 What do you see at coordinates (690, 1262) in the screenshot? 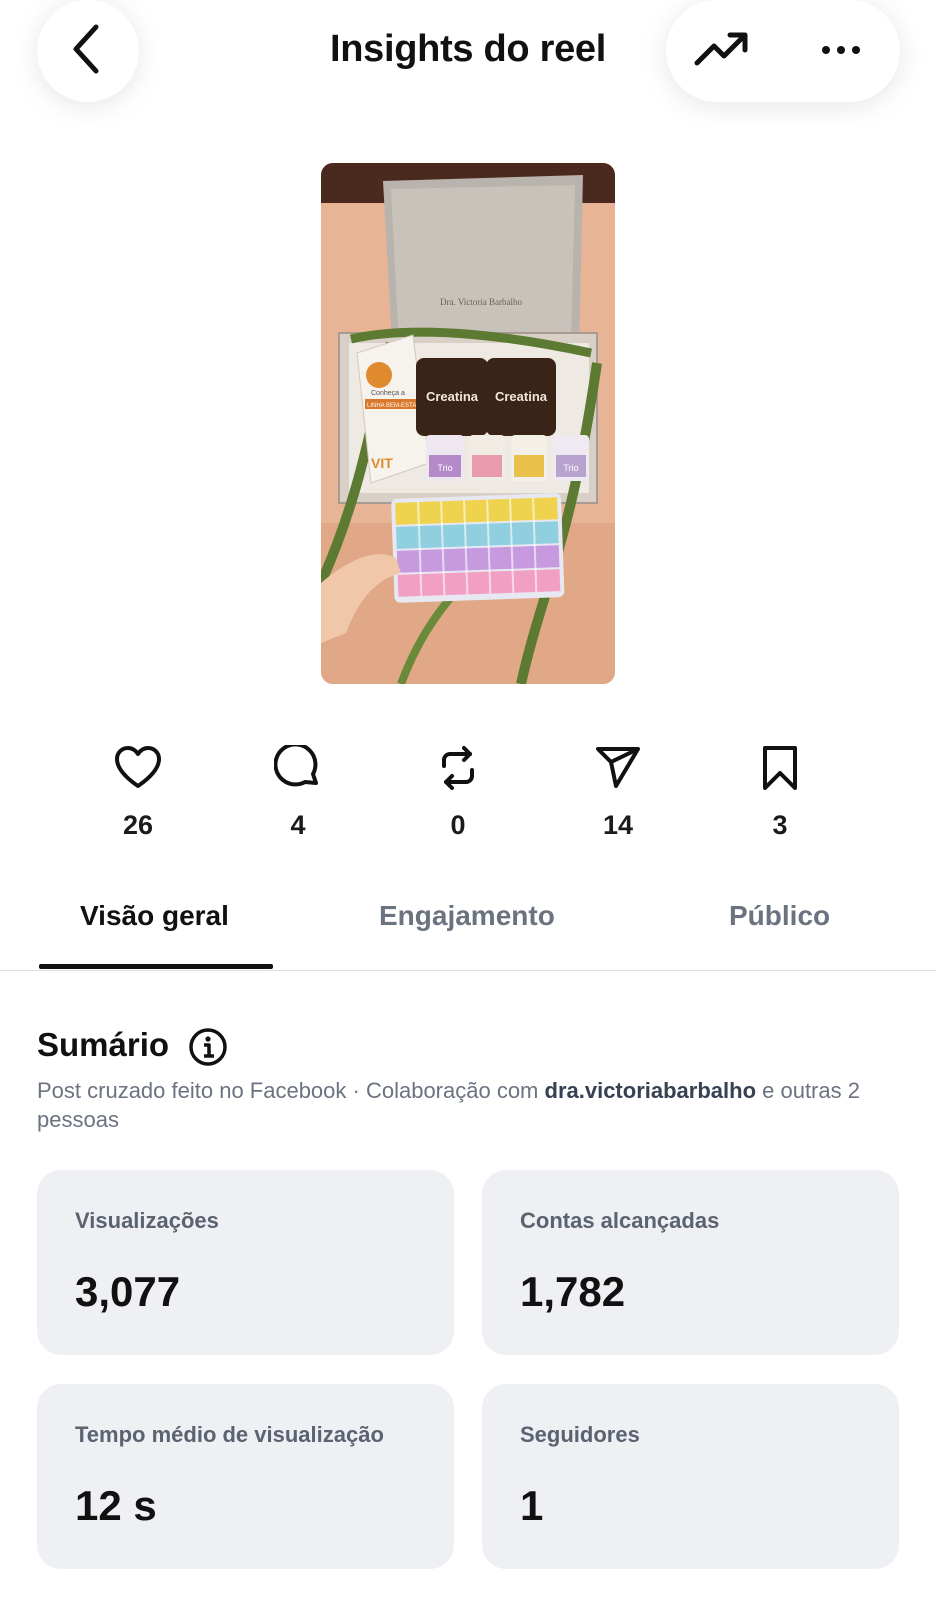
I see `metric-card-reach: Contas alcançadas 1,782` at bounding box center [690, 1262].